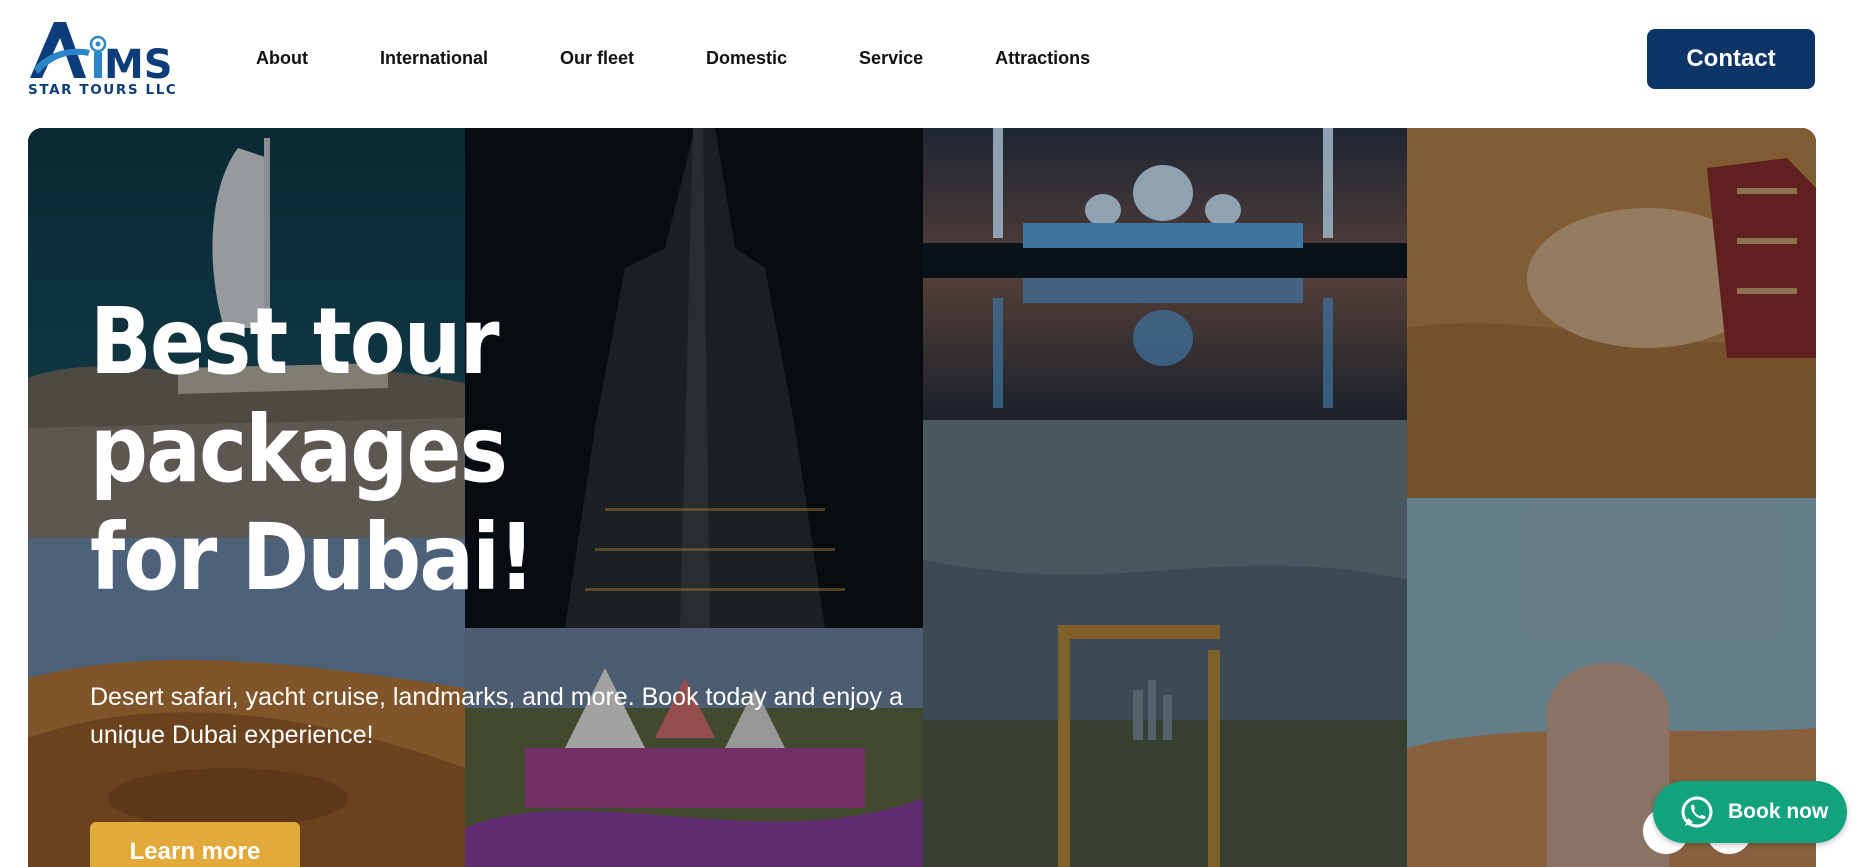 The width and height of the screenshot is (1864, 867). Describe the element at coordinates (1611, 313) in the screenshot. I see `hero-image-camel` at that location.